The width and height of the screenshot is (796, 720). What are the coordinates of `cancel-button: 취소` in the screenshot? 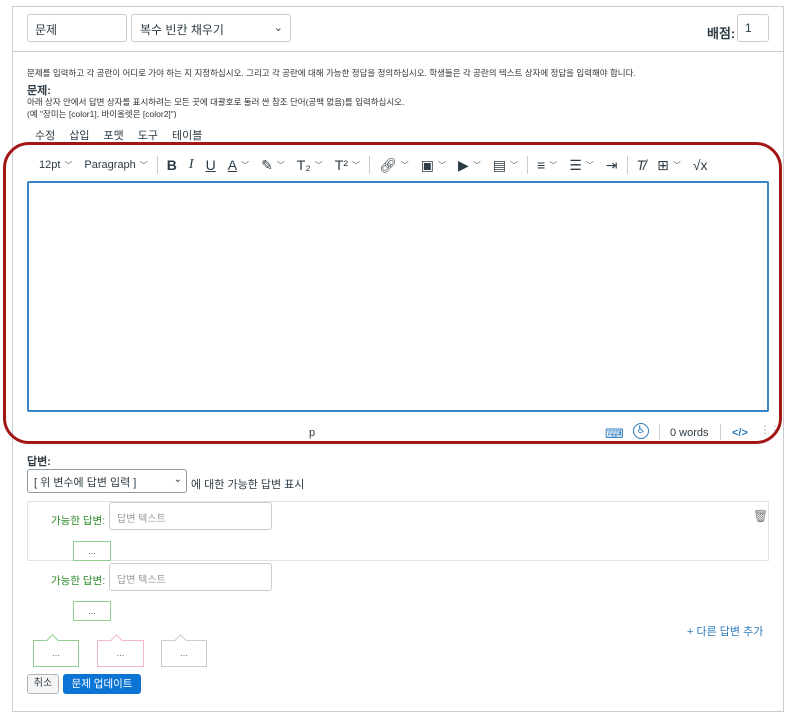 It's located at (43, 684).